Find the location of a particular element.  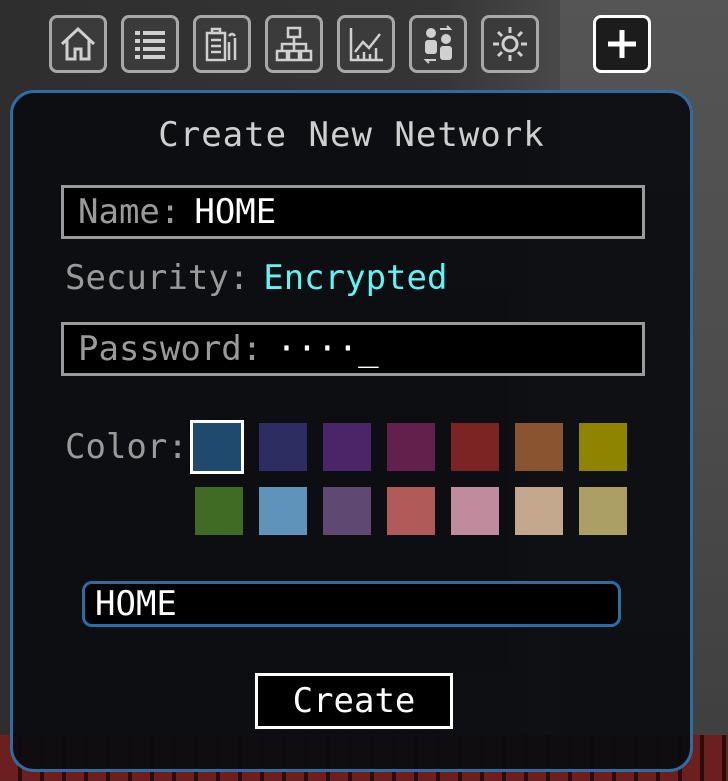

tab-topology is located at coordinates (294, 44).